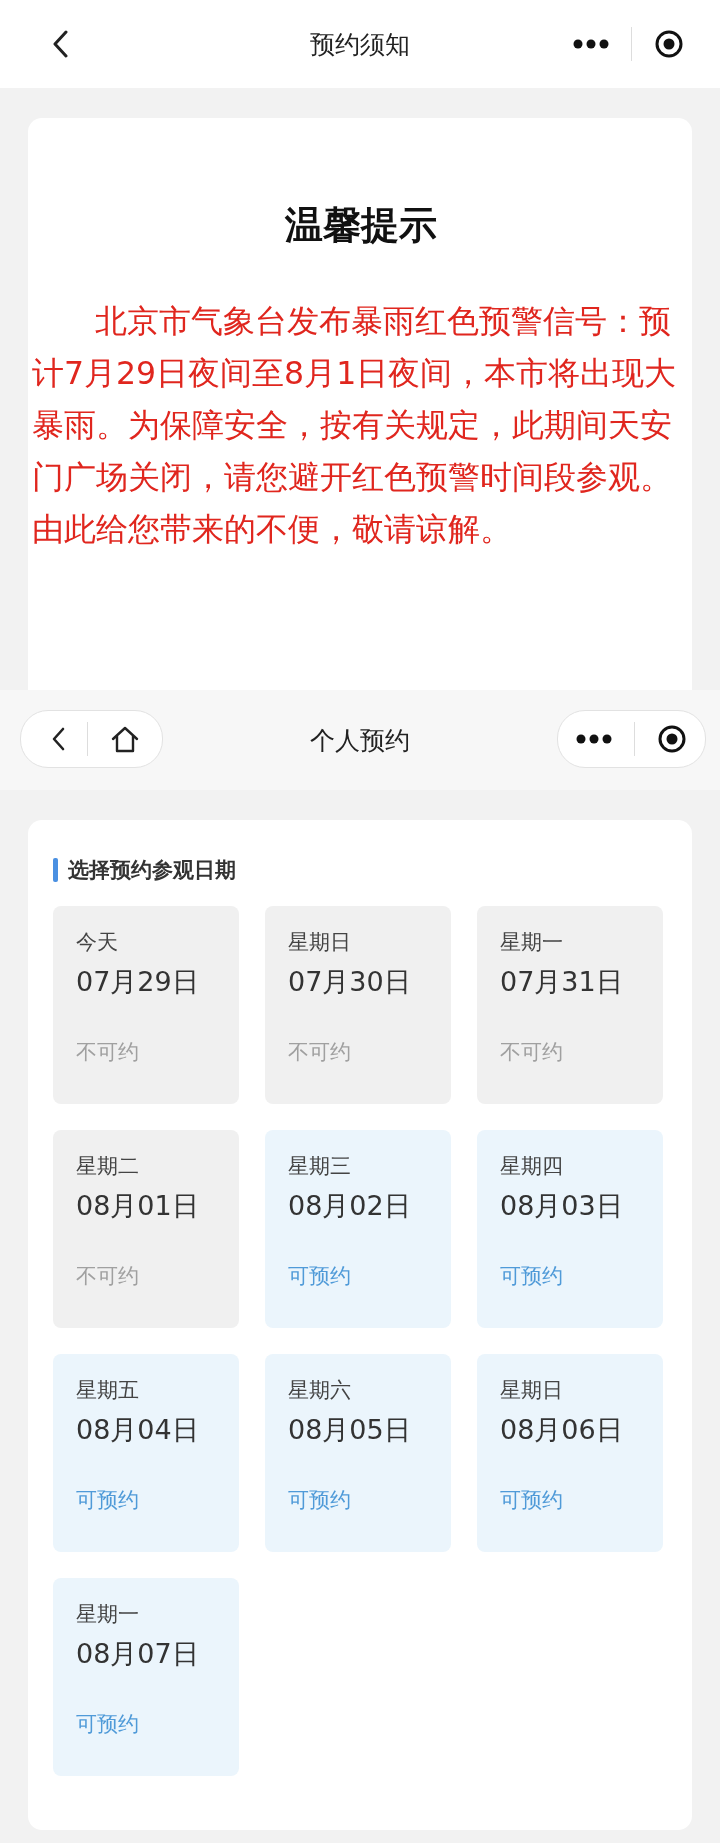 The image size is (720, 1843). Describe the element at coordinates (152, 870) in the screenshot. I see `section-title: 选择预约参观日期` at that location.